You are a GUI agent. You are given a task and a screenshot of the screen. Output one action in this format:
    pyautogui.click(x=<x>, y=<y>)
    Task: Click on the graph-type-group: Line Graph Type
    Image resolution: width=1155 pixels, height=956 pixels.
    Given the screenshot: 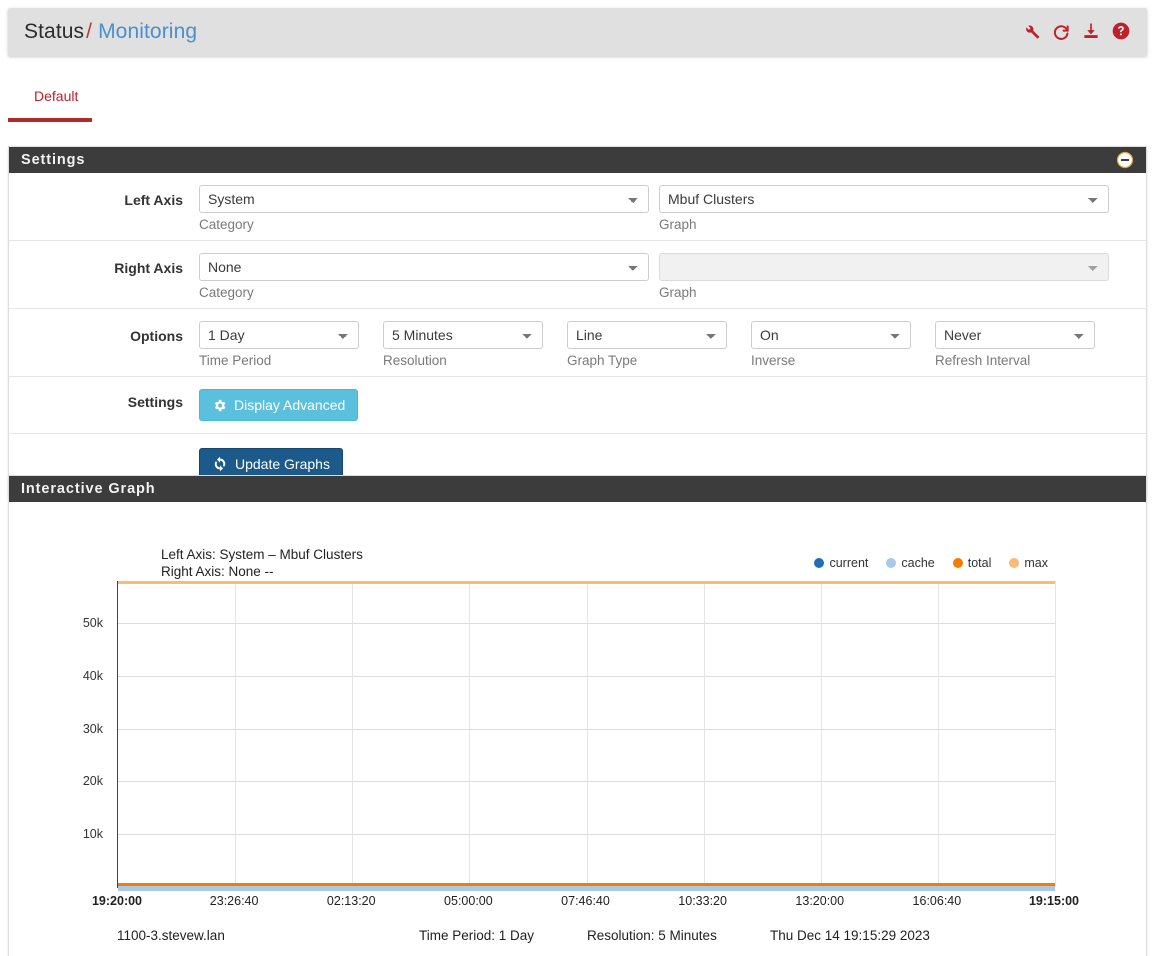 What is the action you would take?
    pyautogui.click(x=659, y=344)
    